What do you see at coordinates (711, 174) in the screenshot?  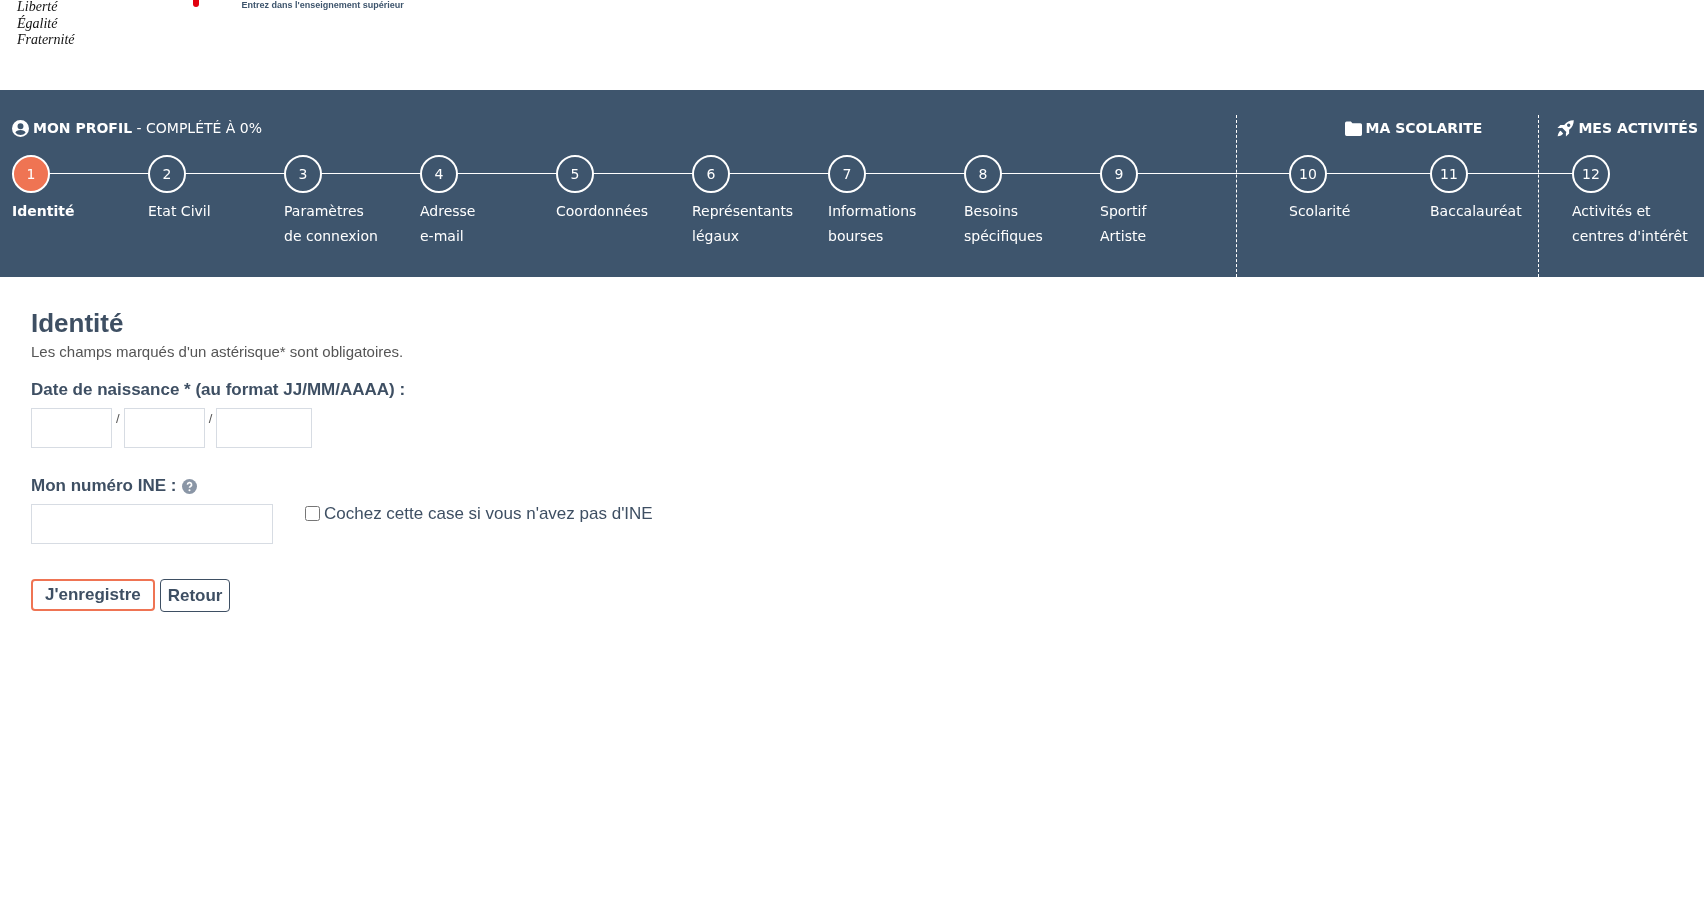 I see `step-circle: 6` at bounding box center [711, 174].